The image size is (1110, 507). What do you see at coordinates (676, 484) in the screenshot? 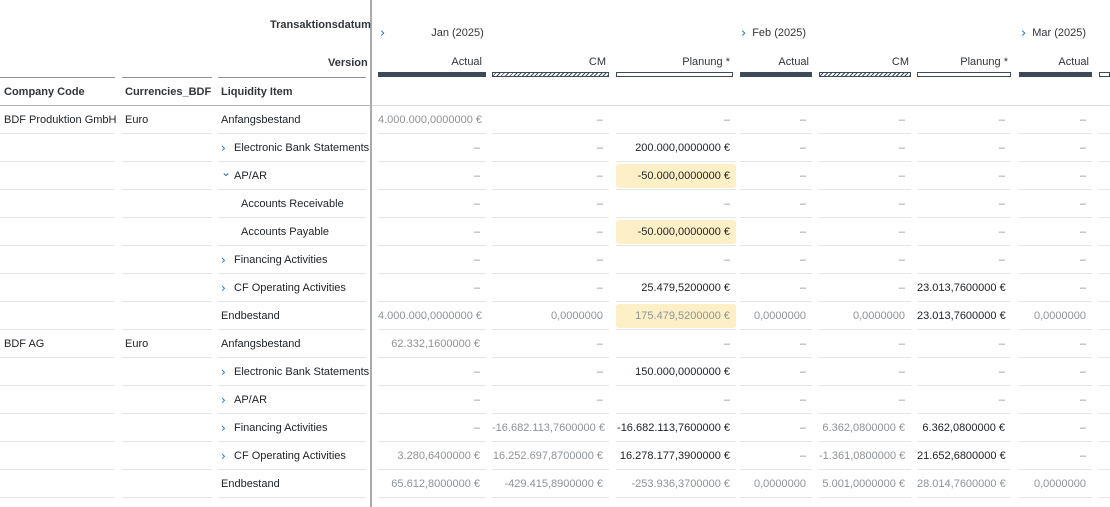
I see `value-cell: -253.936,3700000 €` at bounding box center [676, 484].